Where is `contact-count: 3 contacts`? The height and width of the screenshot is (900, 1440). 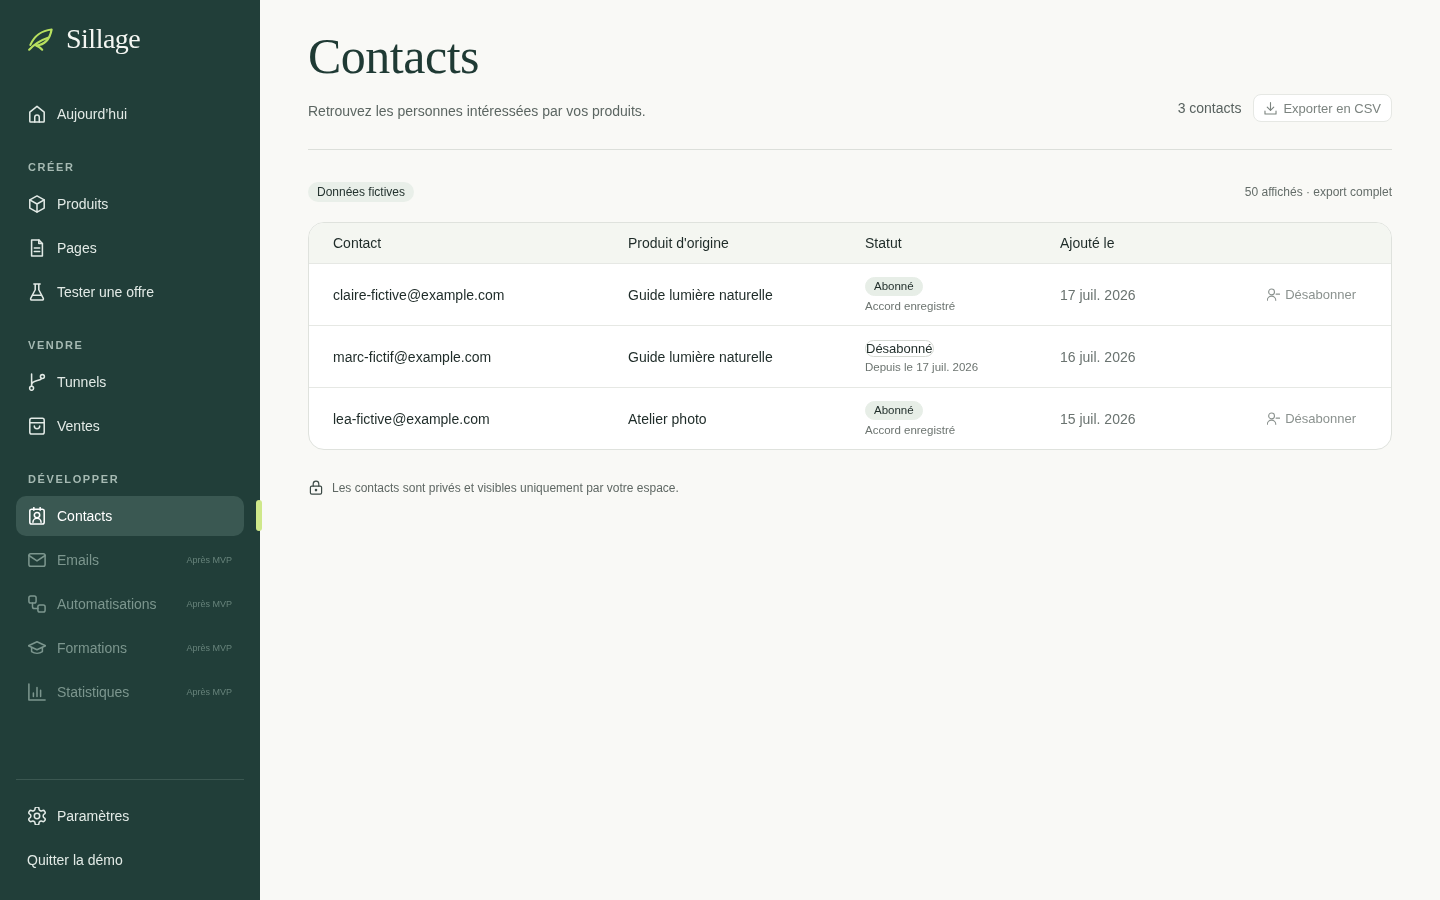 contact-count: 3 contacts is located at coordinates (1209, 108).